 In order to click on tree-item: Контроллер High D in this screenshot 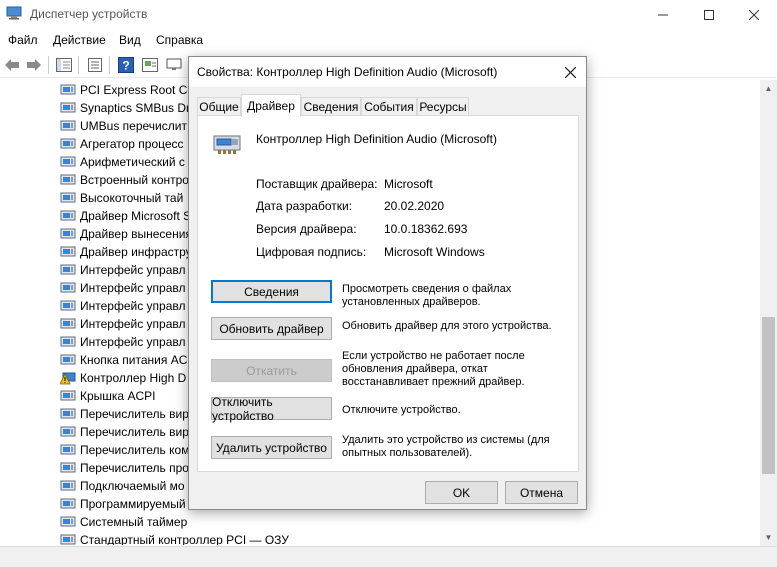, I will do `click(123, 378)`.